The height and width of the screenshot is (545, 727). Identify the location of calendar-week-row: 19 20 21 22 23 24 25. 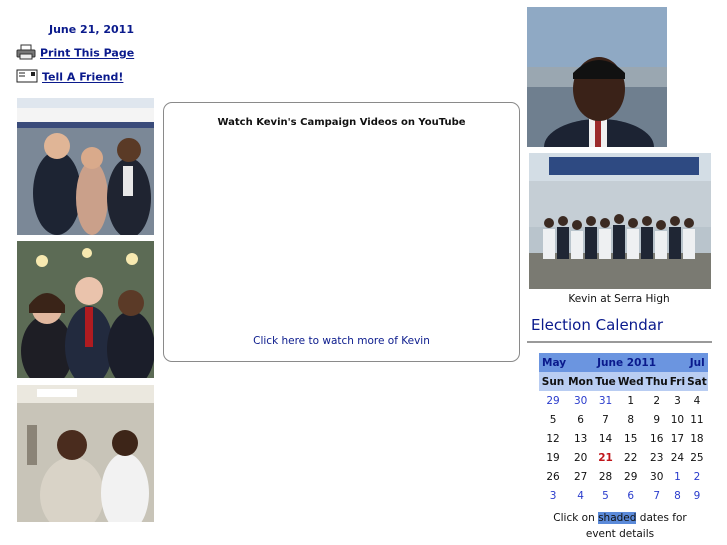
(623, 457).